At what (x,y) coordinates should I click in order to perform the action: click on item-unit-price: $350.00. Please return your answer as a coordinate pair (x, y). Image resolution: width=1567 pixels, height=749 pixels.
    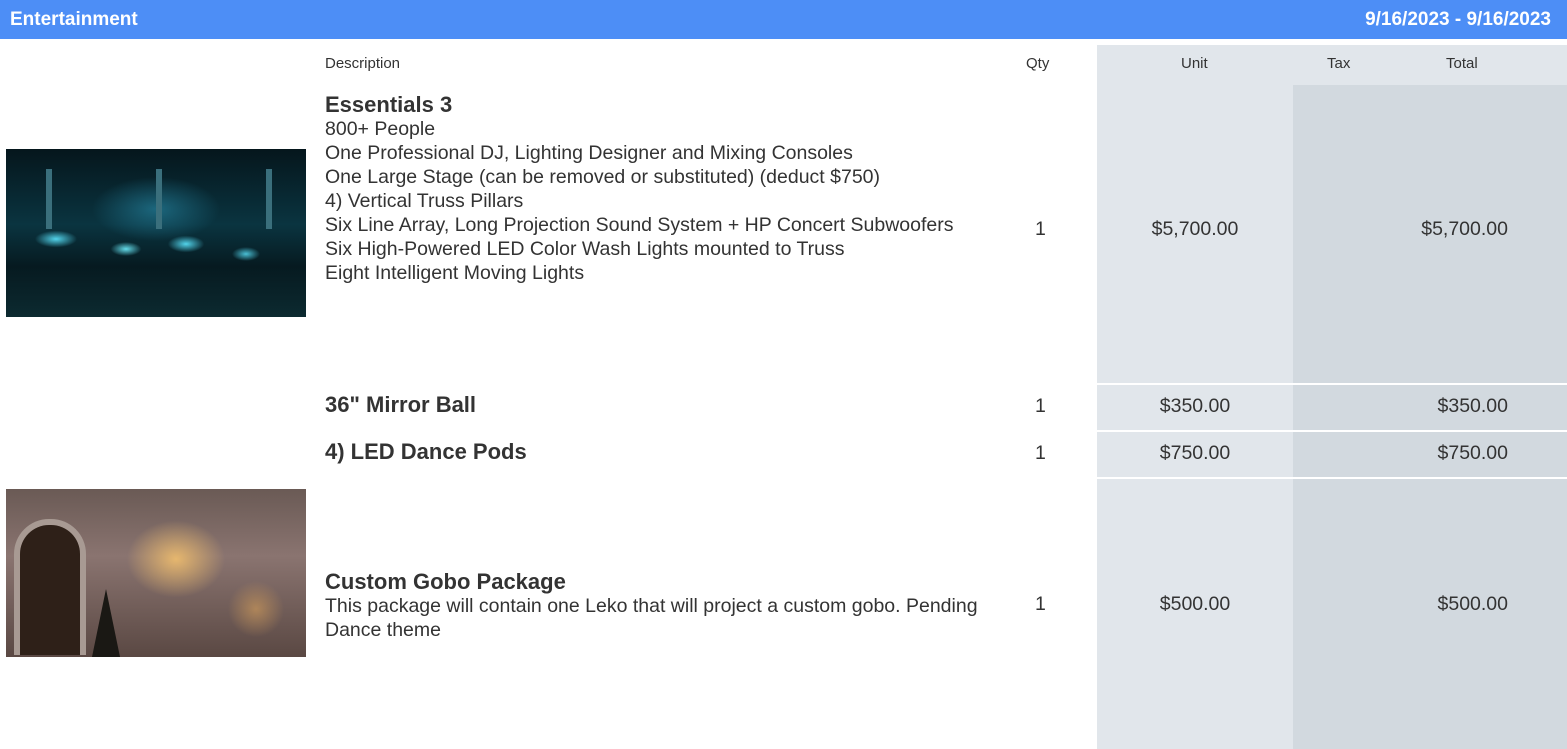
    Looking at the image, I should click on (1195, 406).